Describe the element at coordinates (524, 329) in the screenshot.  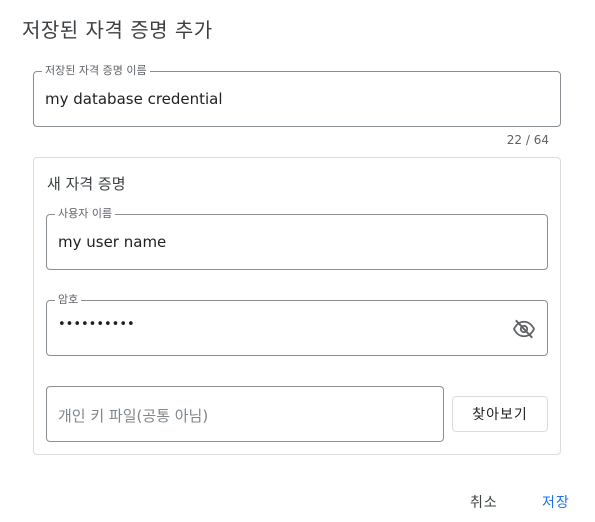
I see `eye-off-icon` at that location.